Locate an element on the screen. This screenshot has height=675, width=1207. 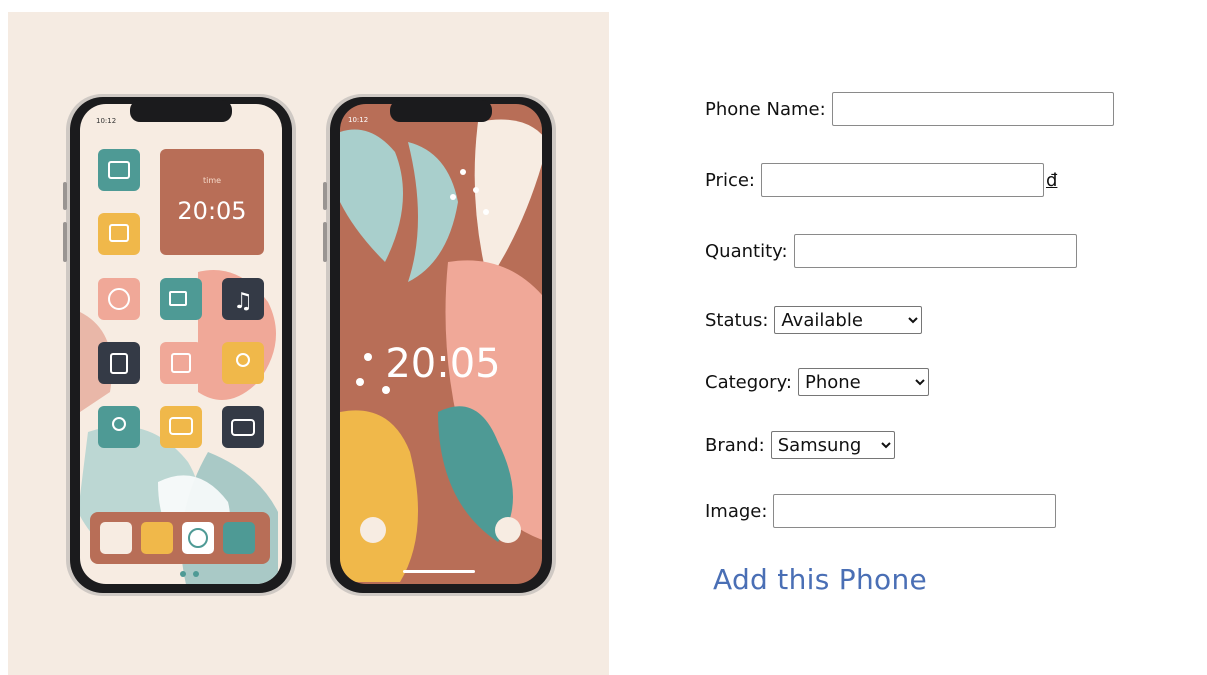
phone-name-row: Phone Name: is located at coordinates (909, 109).